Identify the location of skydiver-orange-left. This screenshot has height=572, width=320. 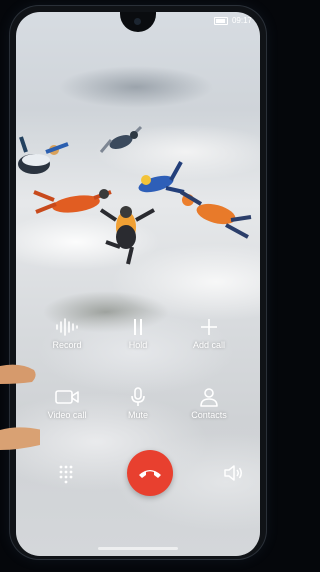
(72, 201).